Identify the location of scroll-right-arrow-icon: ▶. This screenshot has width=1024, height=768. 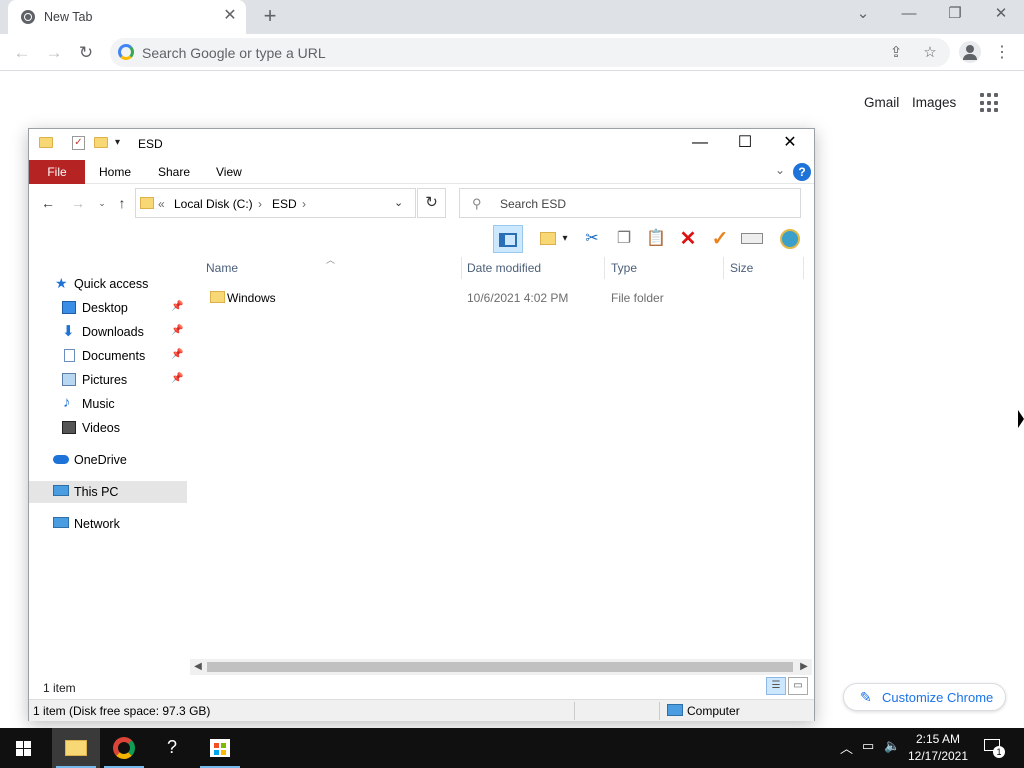
(804, 667).